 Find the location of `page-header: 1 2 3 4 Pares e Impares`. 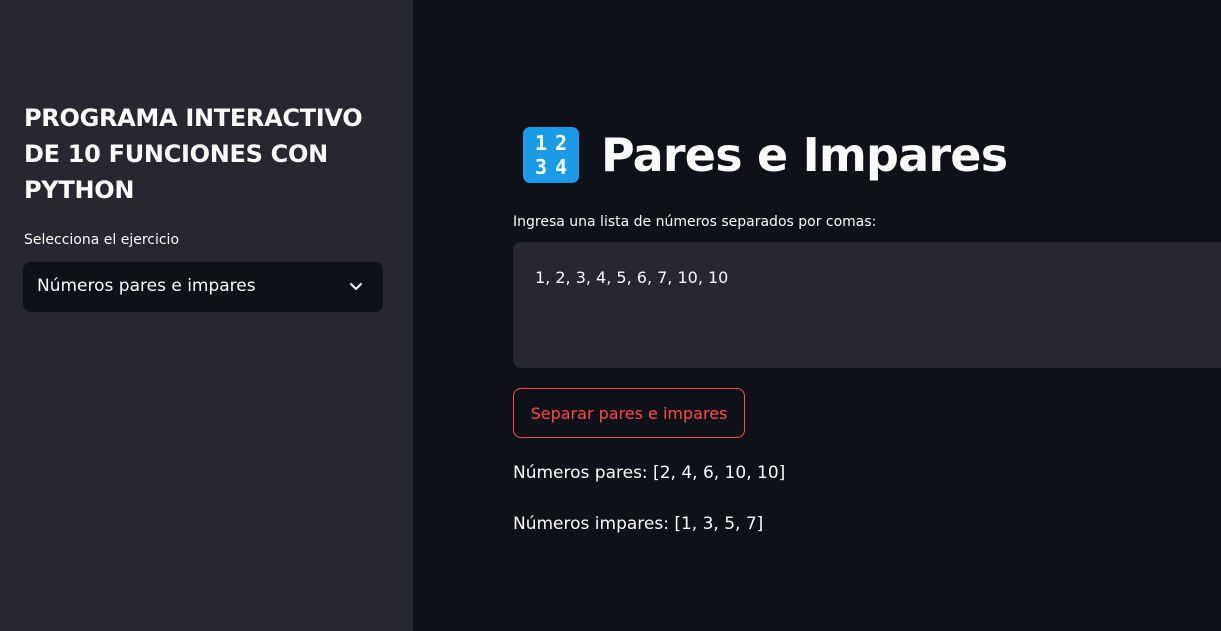

page-header: 1 2 3 4 Pares e Impares is located at coordinates (765, 155).